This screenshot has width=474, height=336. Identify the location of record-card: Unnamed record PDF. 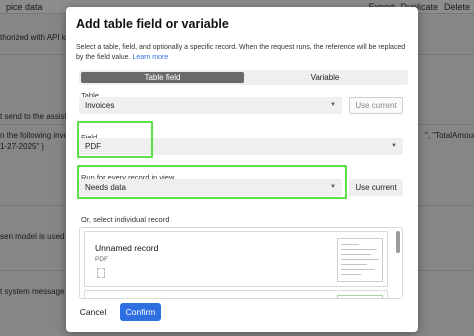
(236, 259).